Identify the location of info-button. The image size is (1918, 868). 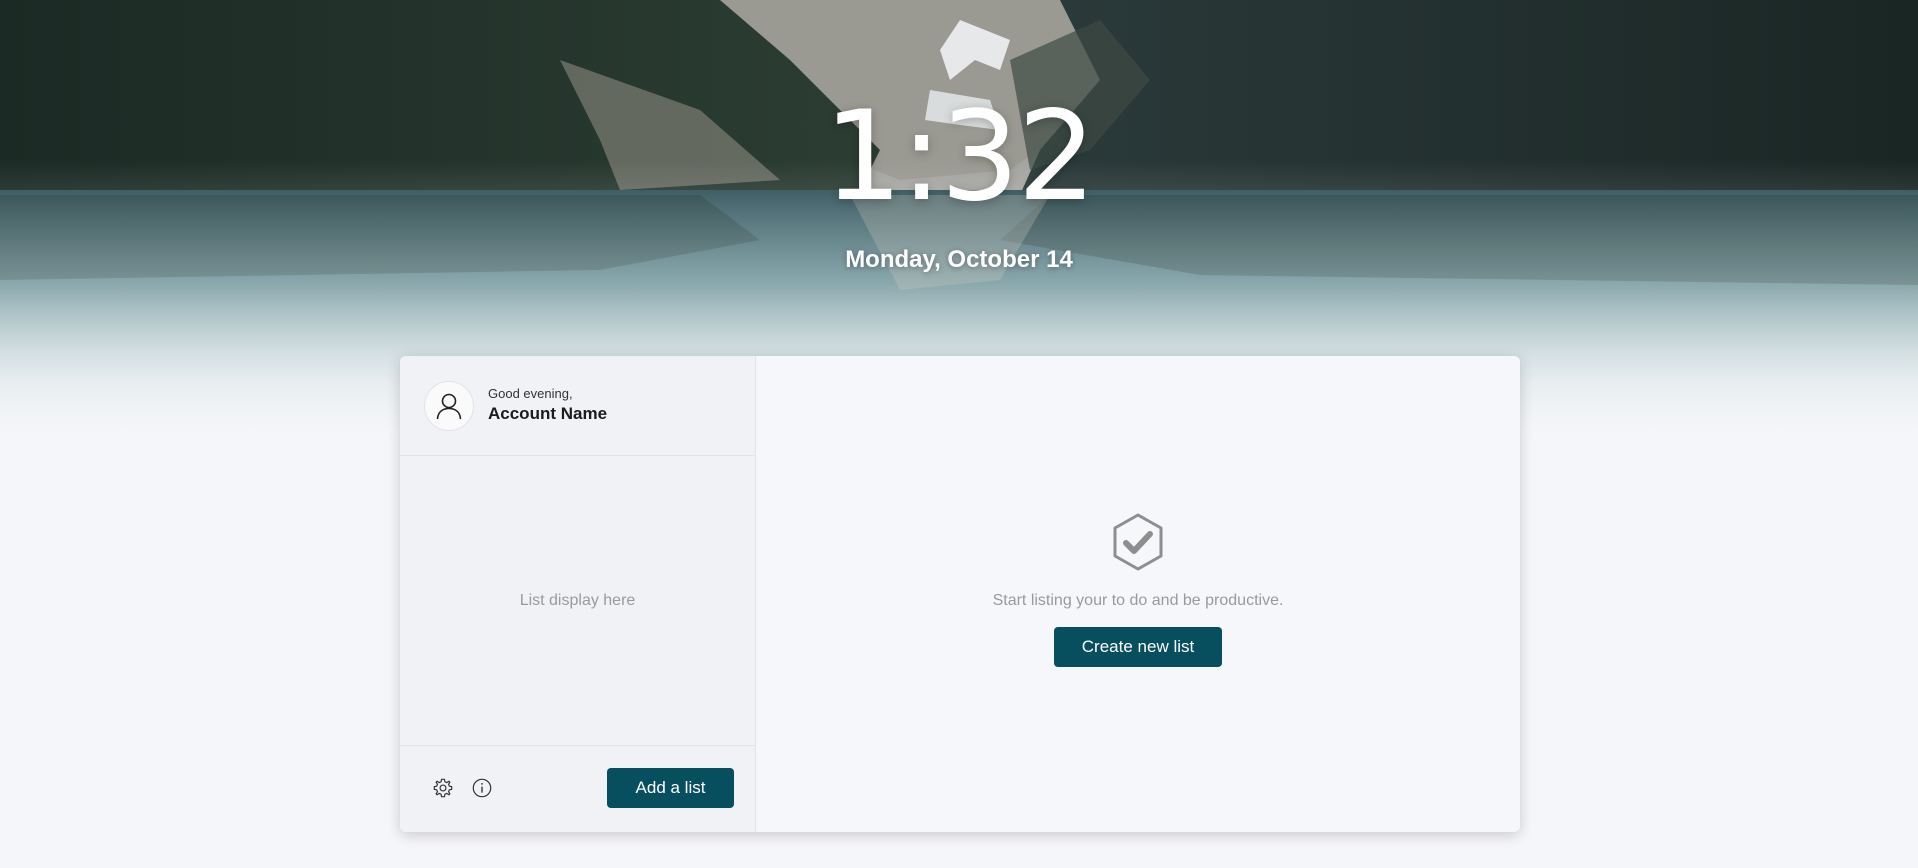
(482, 788).